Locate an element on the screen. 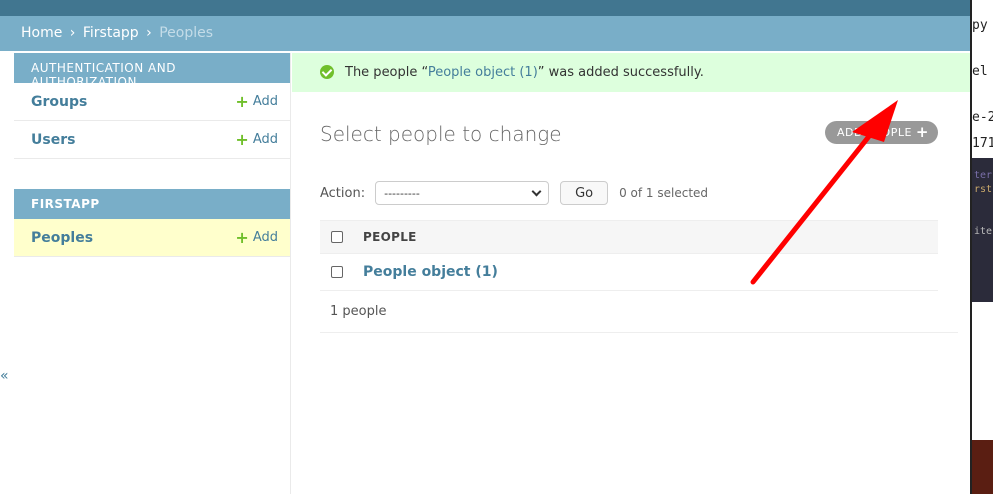 This screenshot has height=494, width=993. table-header: PEOPLE is located at coordinates (629, 237).